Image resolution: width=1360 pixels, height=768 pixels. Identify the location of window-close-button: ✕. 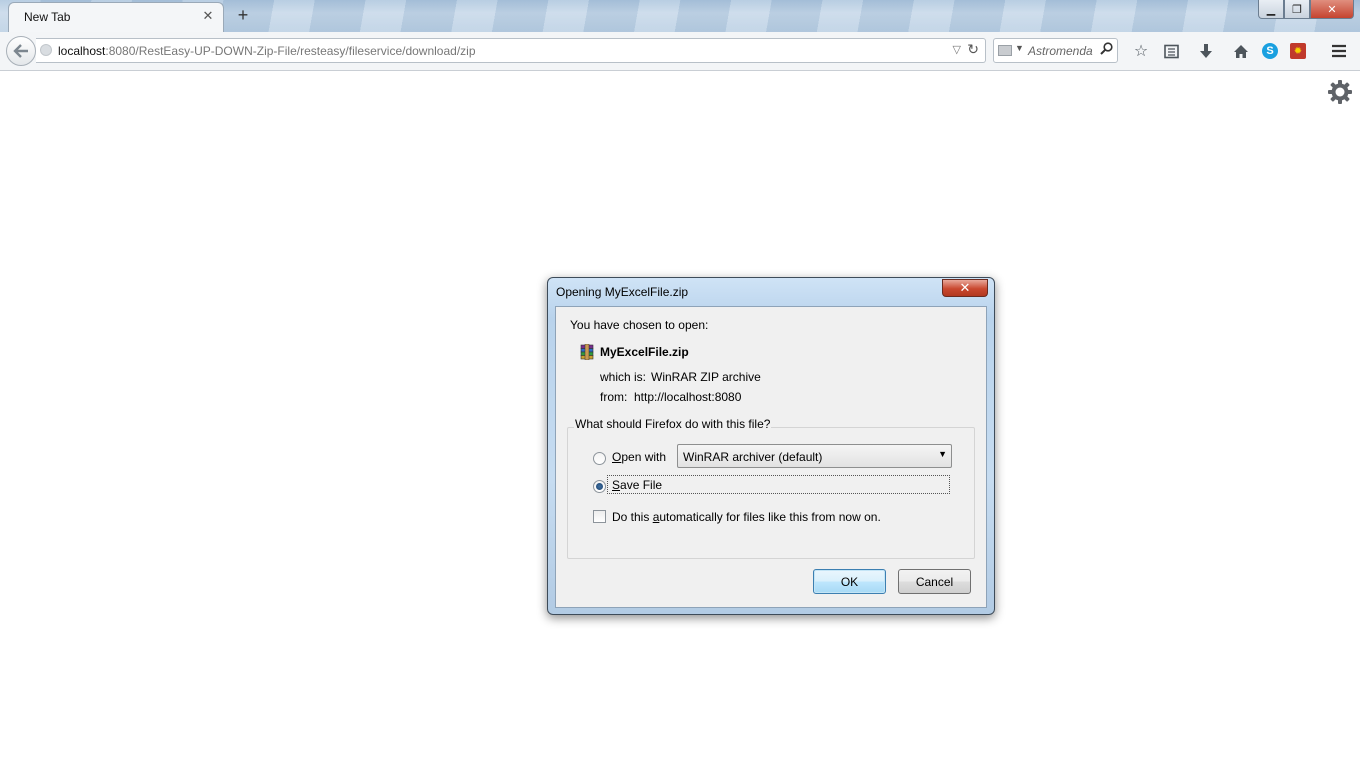
(1332, 9).